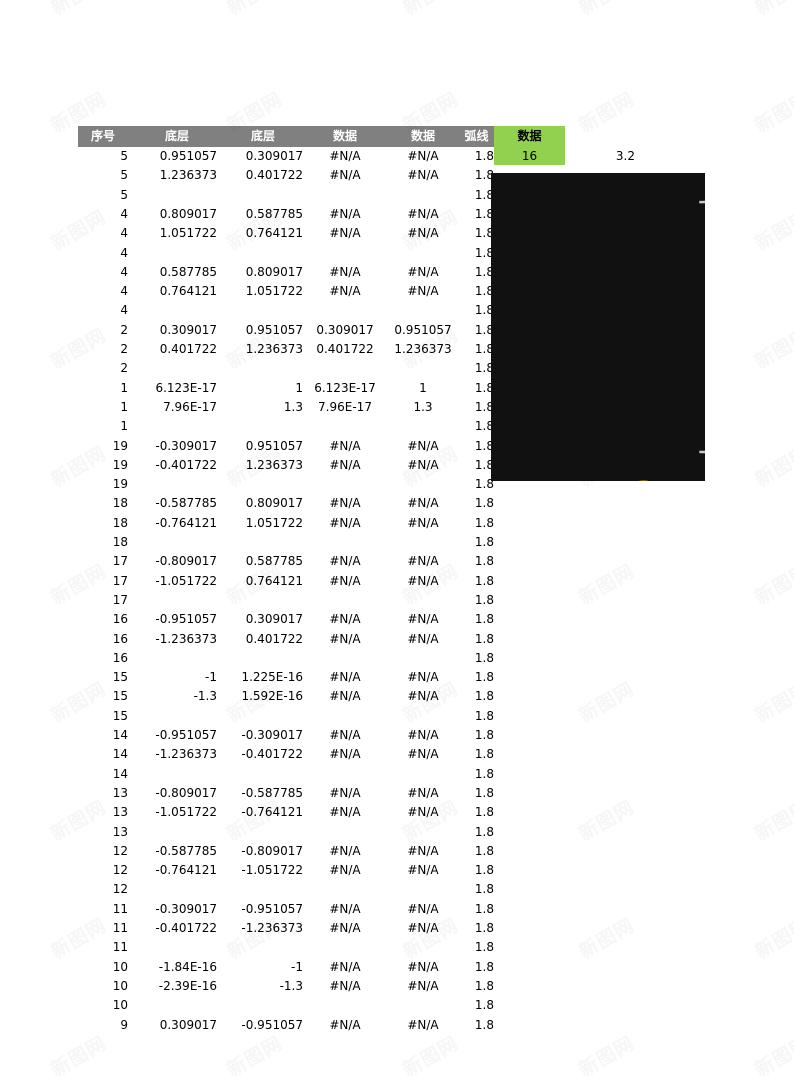 This screenshot has width=794, height=1082. Describe the element at coordinates (286, 600) in the screenshot. I see `table-row: 17 1.8` at that location.